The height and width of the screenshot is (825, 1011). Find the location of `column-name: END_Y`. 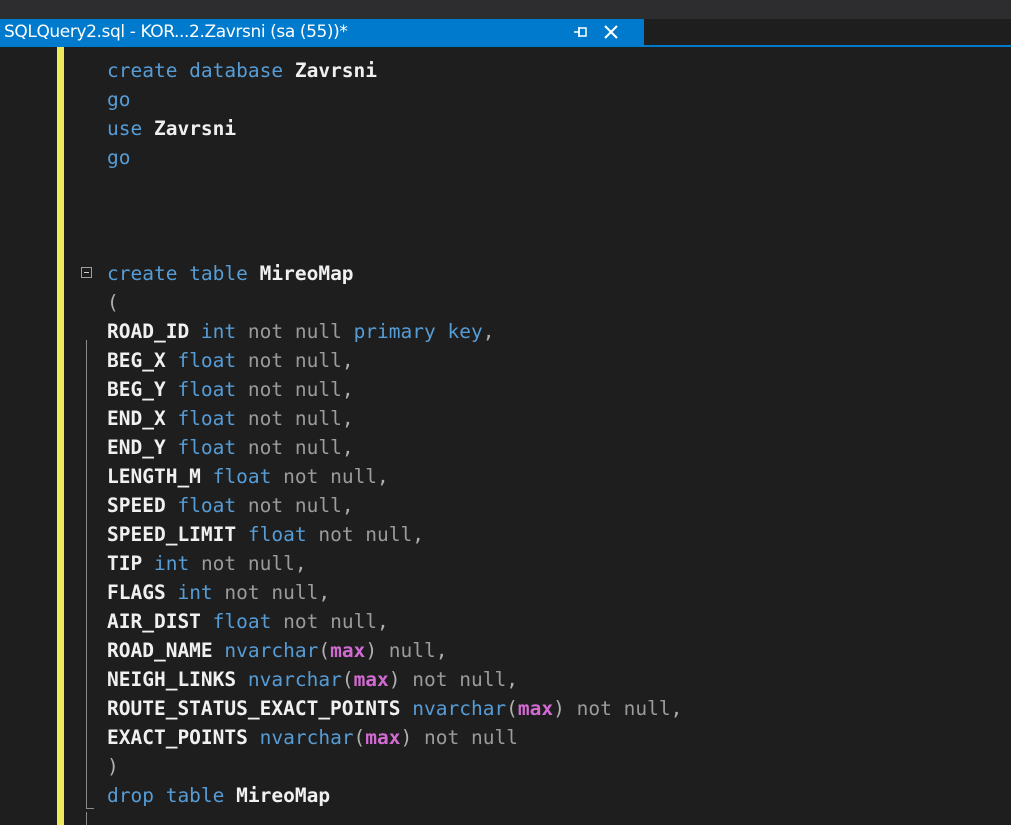

column-name: END_Y is located at coordinates (142, 447).